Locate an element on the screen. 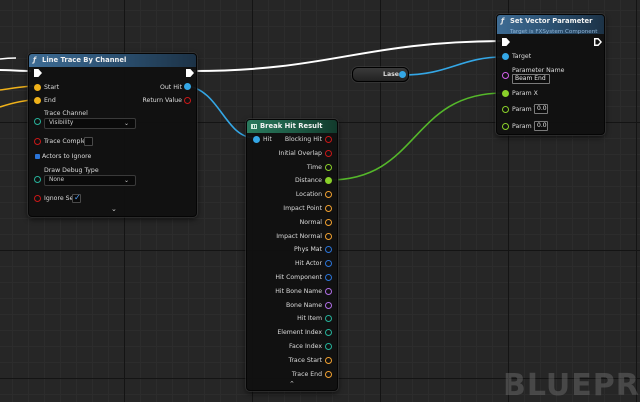 The width and height of the screenshot is (640, 402). draw-debug-type-dropdown: None ⌄ is located at coordinates (90, 180).